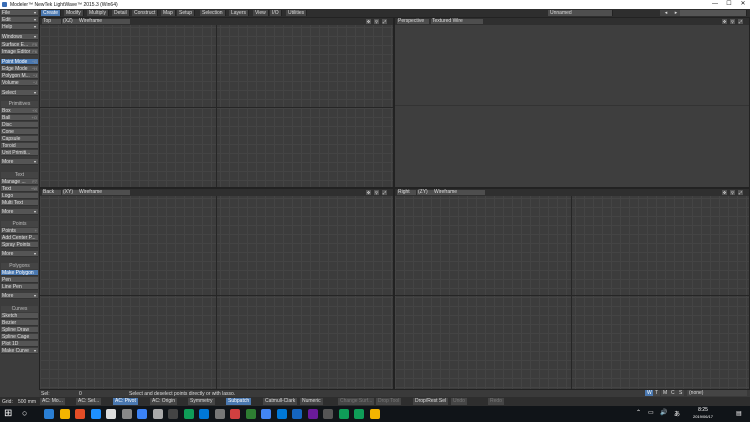 This screenshot has height=422, width=750. What do you see at coordinates (239, 13) in the screenshot?
I see `tab-layers: Layers` at bounding box center [239, 13].